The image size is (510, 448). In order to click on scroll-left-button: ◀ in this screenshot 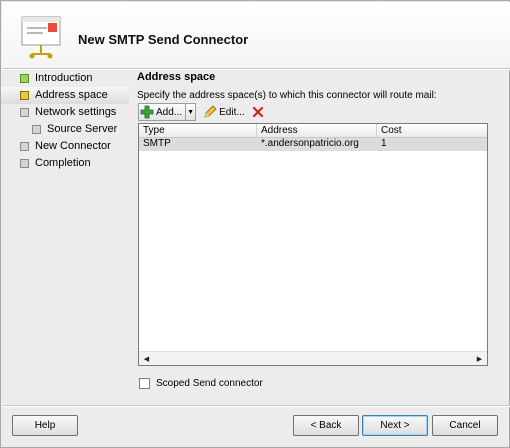, I will do `click(146, 359)`.